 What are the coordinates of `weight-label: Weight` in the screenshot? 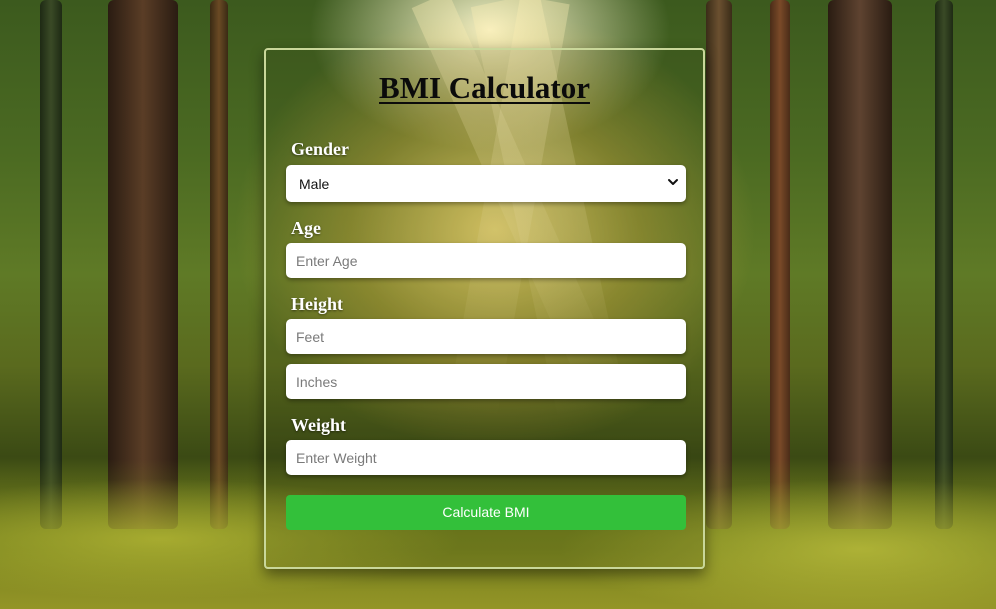 It's located at (319, 425).